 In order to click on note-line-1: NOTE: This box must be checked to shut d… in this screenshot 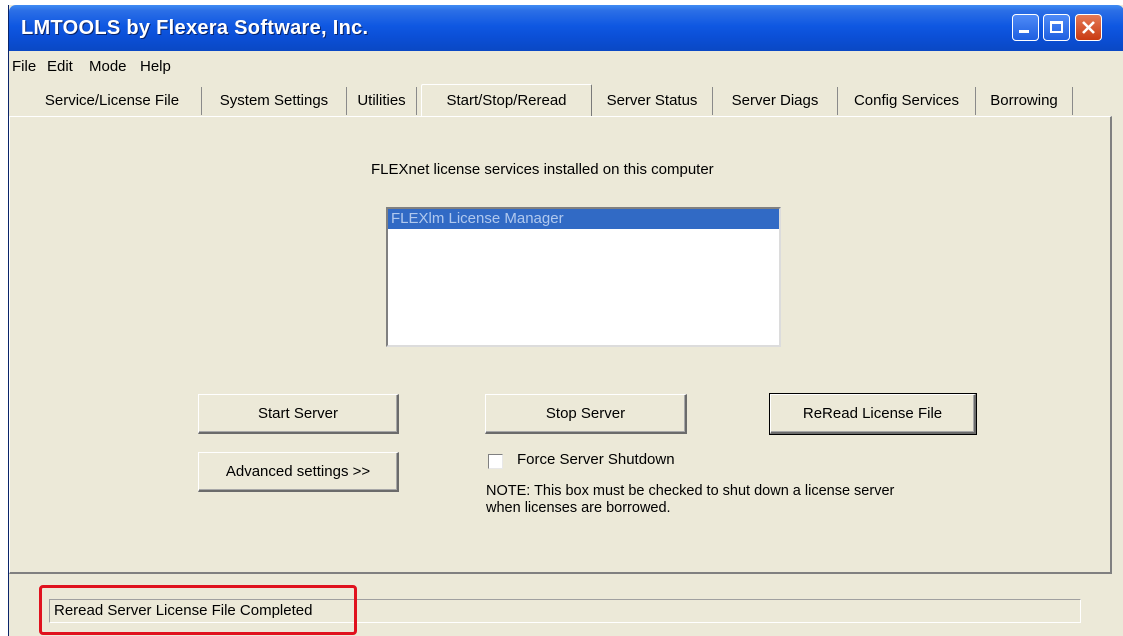, I will do `click(690, 491)`.